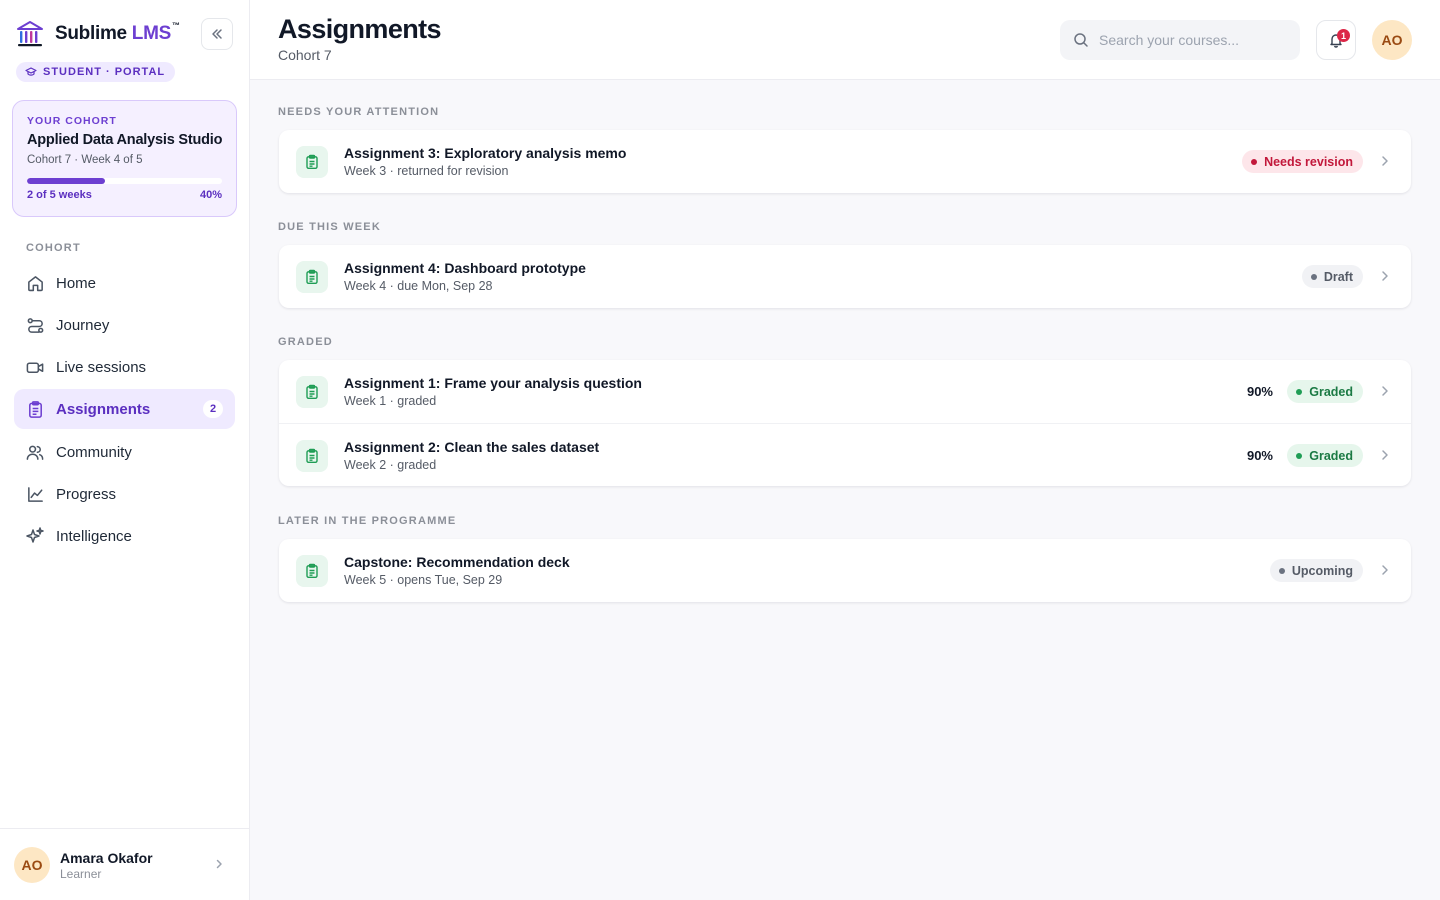 The height and width of the screenshot is (900, 1440). What do you see at coordinates (32, 865) in the screenshot?
I see `avatar: AO` at bounding box center [32, 865].